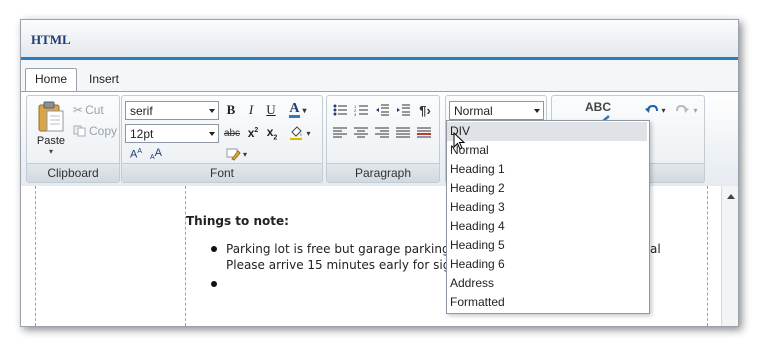  I want to click on numbered-list-button: 123, so click(361, 110).